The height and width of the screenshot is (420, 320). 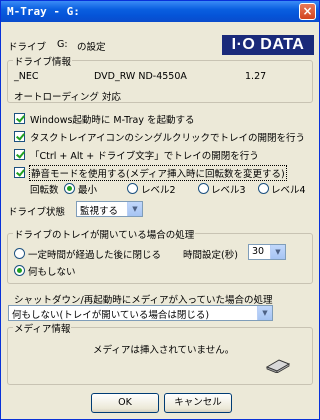 I want to click on iodata-logo: I·O DATA, so click(x=268, y=45).